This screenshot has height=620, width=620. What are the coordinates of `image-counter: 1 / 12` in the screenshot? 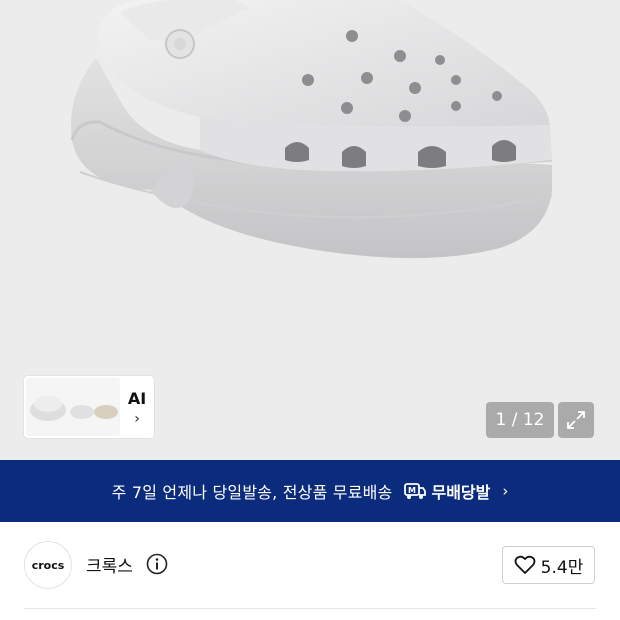 It's located at (520, 420).